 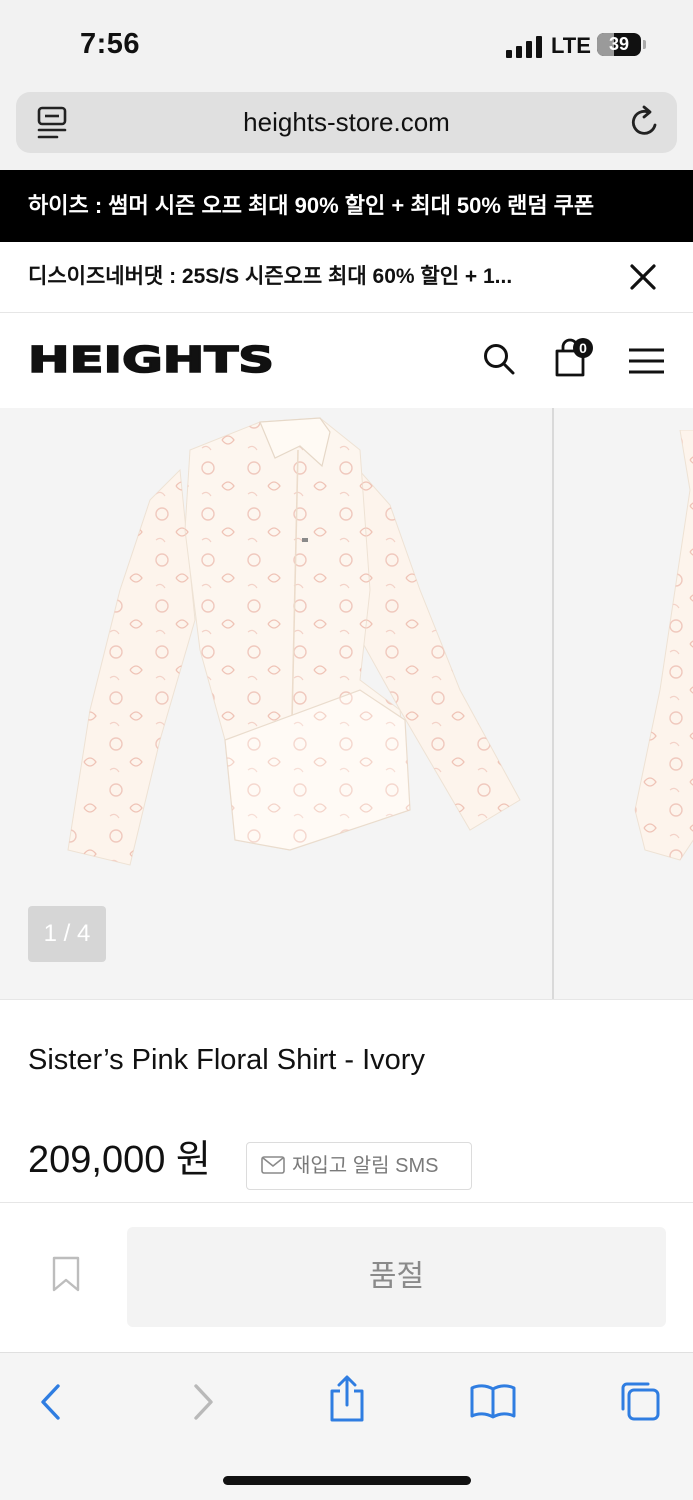 I want to click on battery-icon: 39, so click(x=619, y=44).